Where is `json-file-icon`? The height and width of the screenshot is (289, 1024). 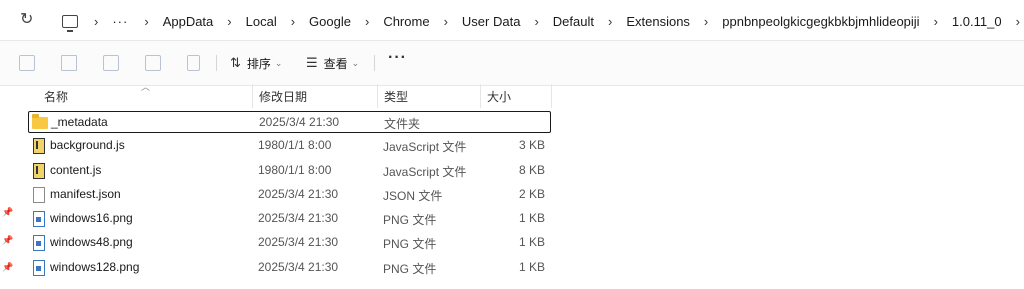
json-file-icon is located at coordinates (39, 195).